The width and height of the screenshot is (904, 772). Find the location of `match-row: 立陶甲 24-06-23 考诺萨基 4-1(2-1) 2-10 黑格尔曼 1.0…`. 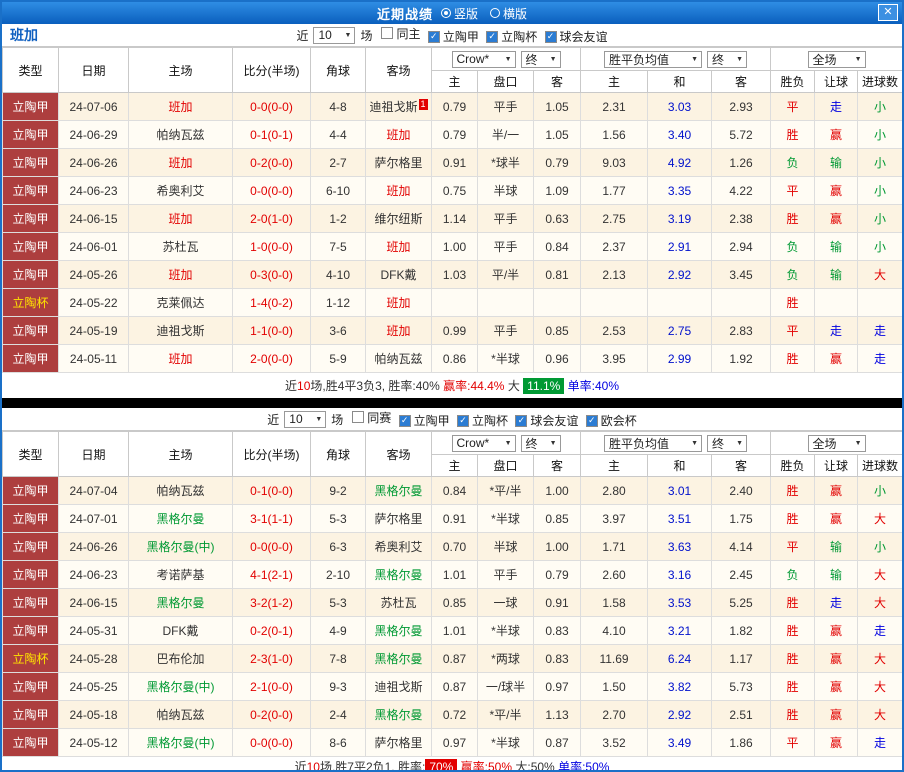

match-row: 立陶甲 24-06-23 考诺萨基 4-1(2-1) 2-10 黑格尔曼 1.0… is located at coordinates (452, 574).